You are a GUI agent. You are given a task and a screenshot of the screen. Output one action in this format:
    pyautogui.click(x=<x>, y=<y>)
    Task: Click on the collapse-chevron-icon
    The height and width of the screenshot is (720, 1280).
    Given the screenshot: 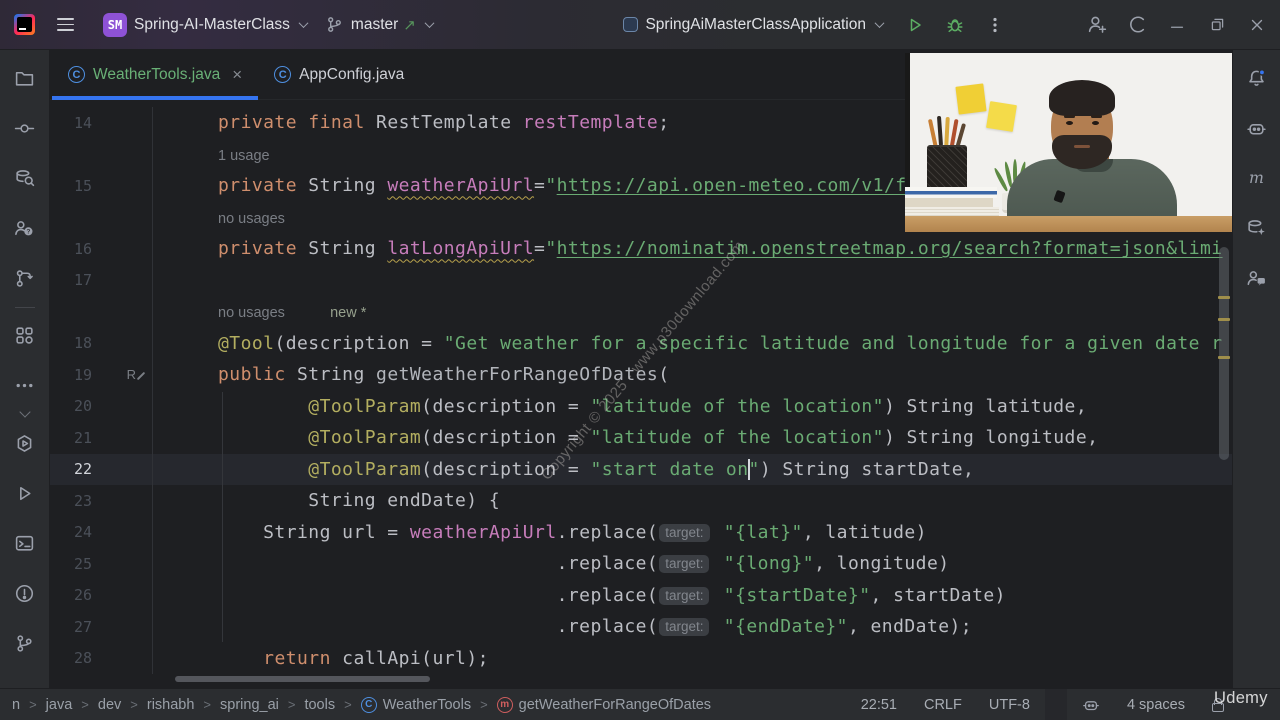 What is the action you would take?
    pyautogui.click(x=24, y=412)
    